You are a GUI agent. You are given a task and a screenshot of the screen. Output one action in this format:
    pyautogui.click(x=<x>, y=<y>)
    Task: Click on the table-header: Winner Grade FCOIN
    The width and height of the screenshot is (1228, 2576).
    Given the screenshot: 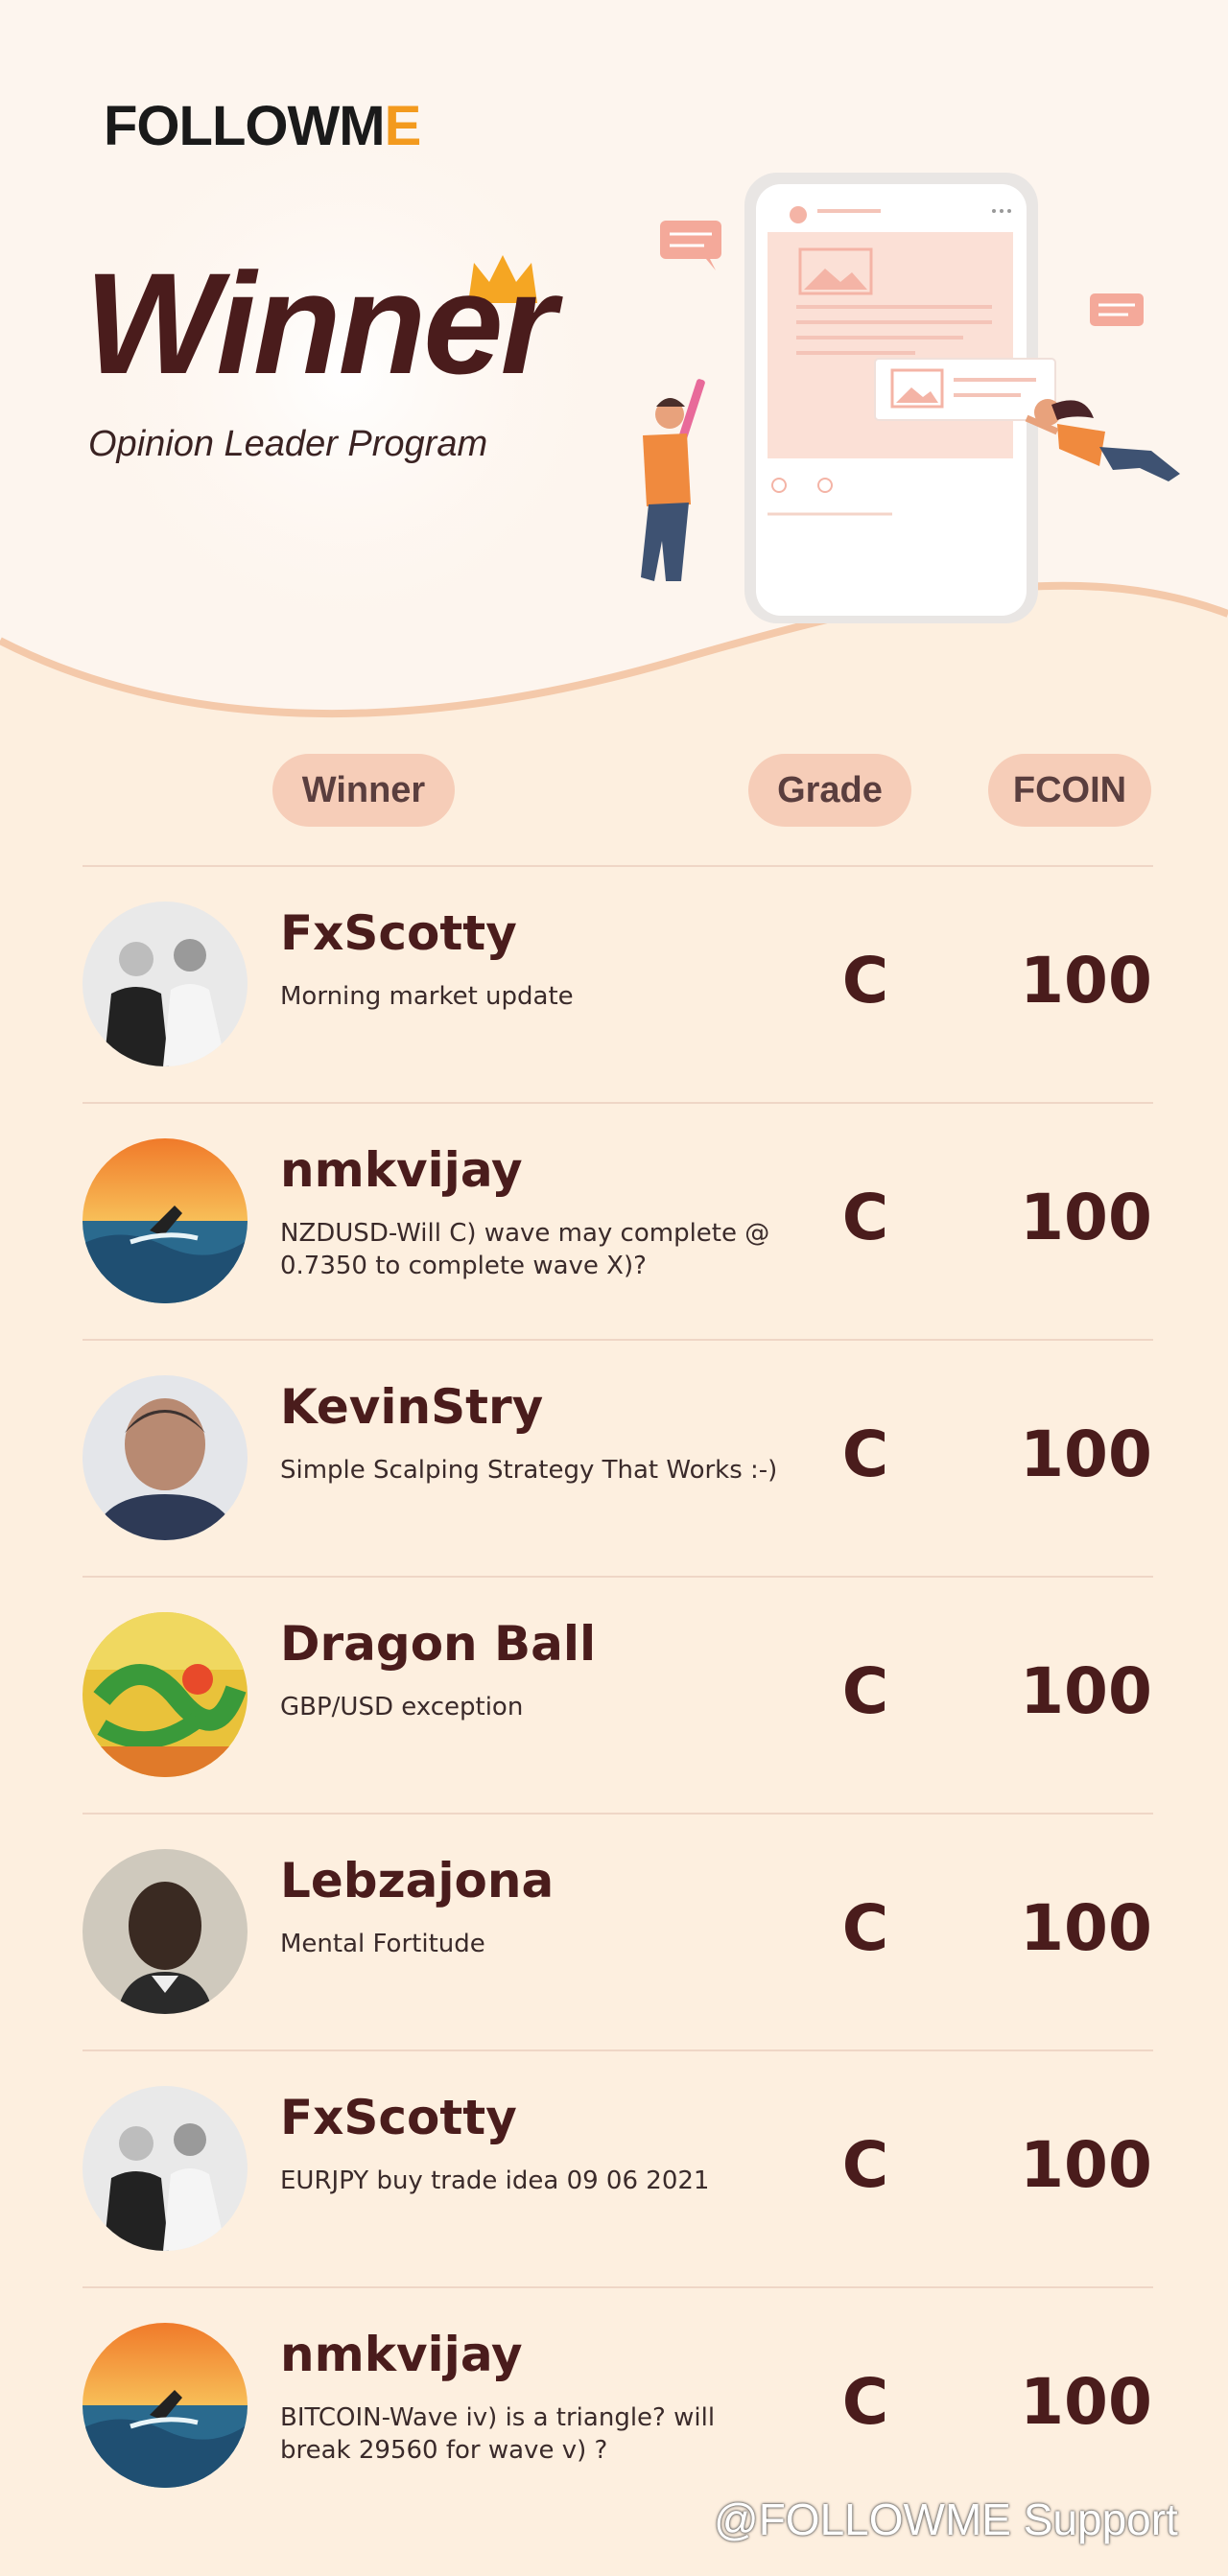 What is the action you would take?
    pyautogui.click(x=614, y=792)
    